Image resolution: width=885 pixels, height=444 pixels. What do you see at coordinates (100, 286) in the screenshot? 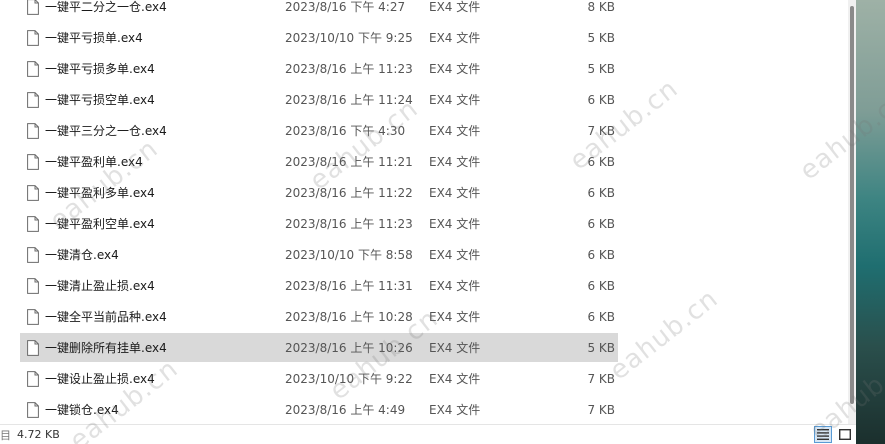
I see `file-name: 一键清止盈止损.ex4` at bounding box center [100, 286].